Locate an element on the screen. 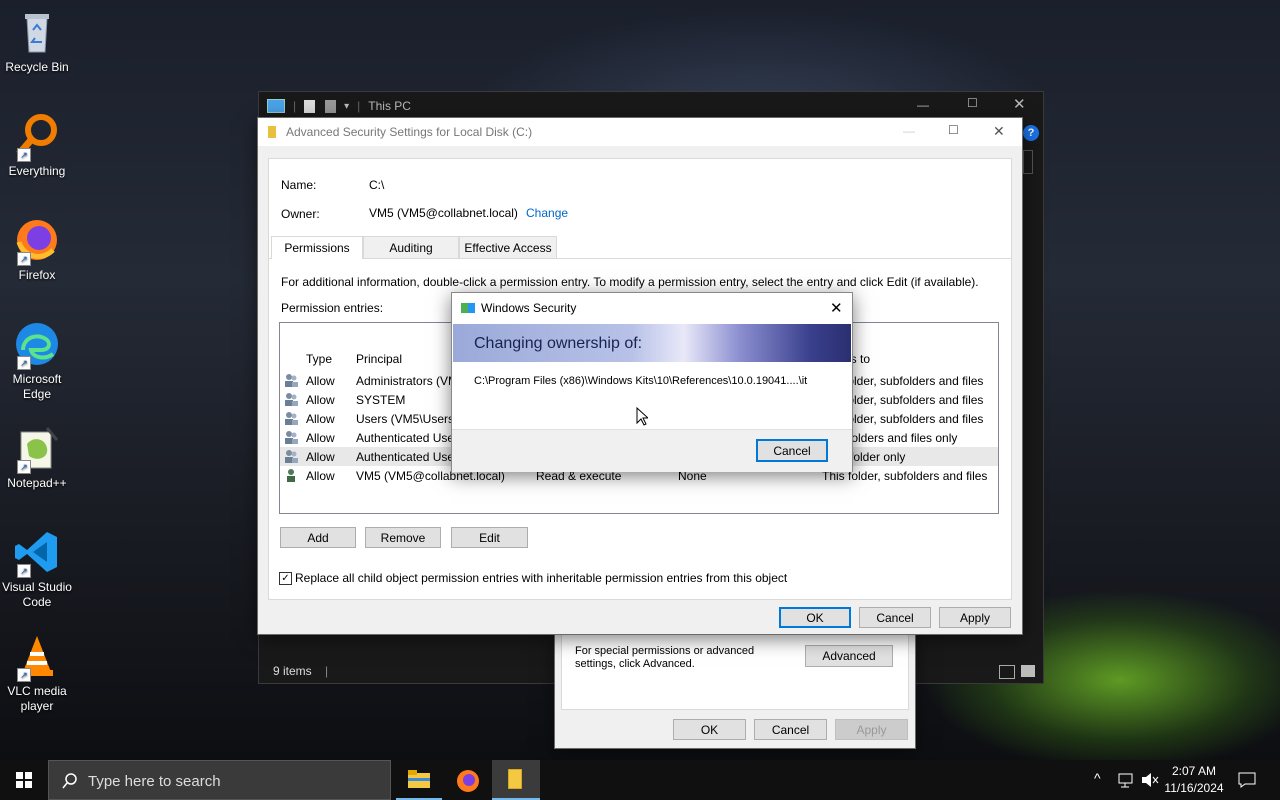 Image resolution: width=1280 pixels, height=800 pixels. clock-date: 11/16/2024 is located at coordinates (1194, 788).